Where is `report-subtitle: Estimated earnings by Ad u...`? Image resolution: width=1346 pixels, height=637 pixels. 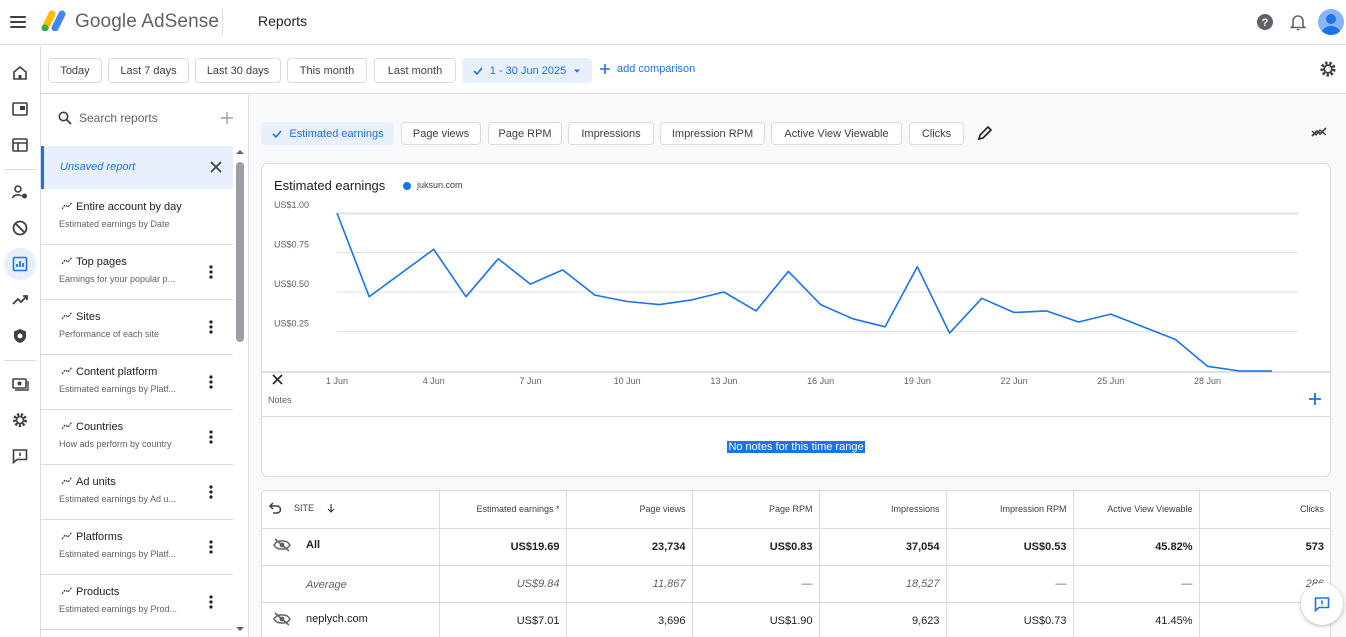 report-subtitle: Estimated earnings by Ad u... is located at coordinates (118, 499).